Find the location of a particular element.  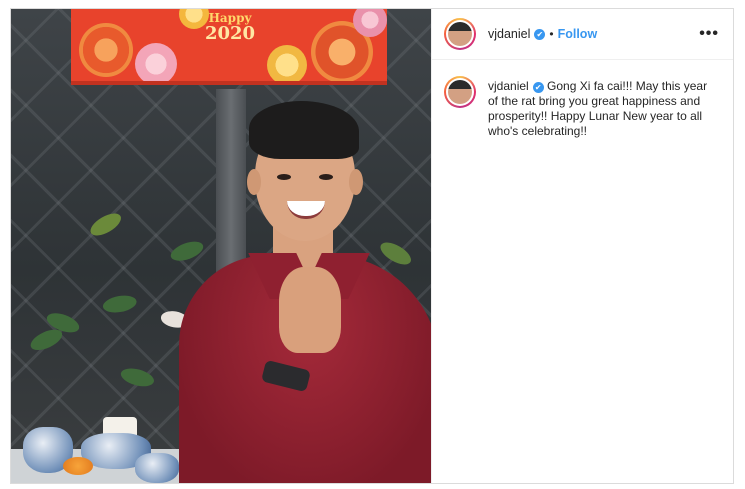

banner-year: 2020 is located at coordinates (230, 33).